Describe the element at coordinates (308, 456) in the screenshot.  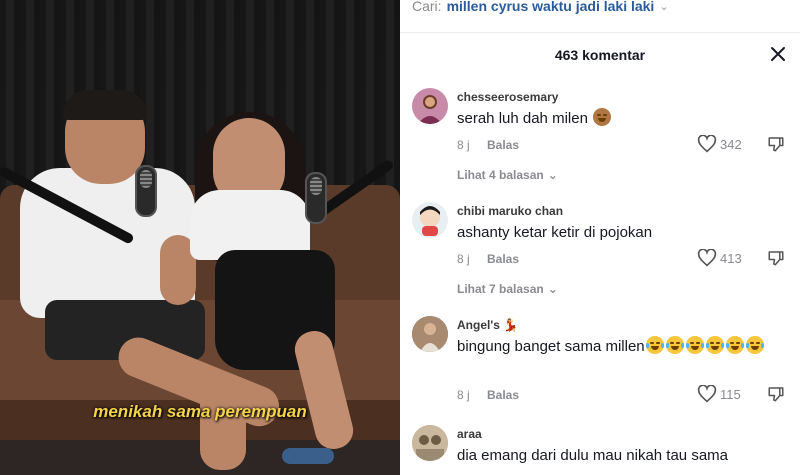
I see `woman-shoe` at that location.